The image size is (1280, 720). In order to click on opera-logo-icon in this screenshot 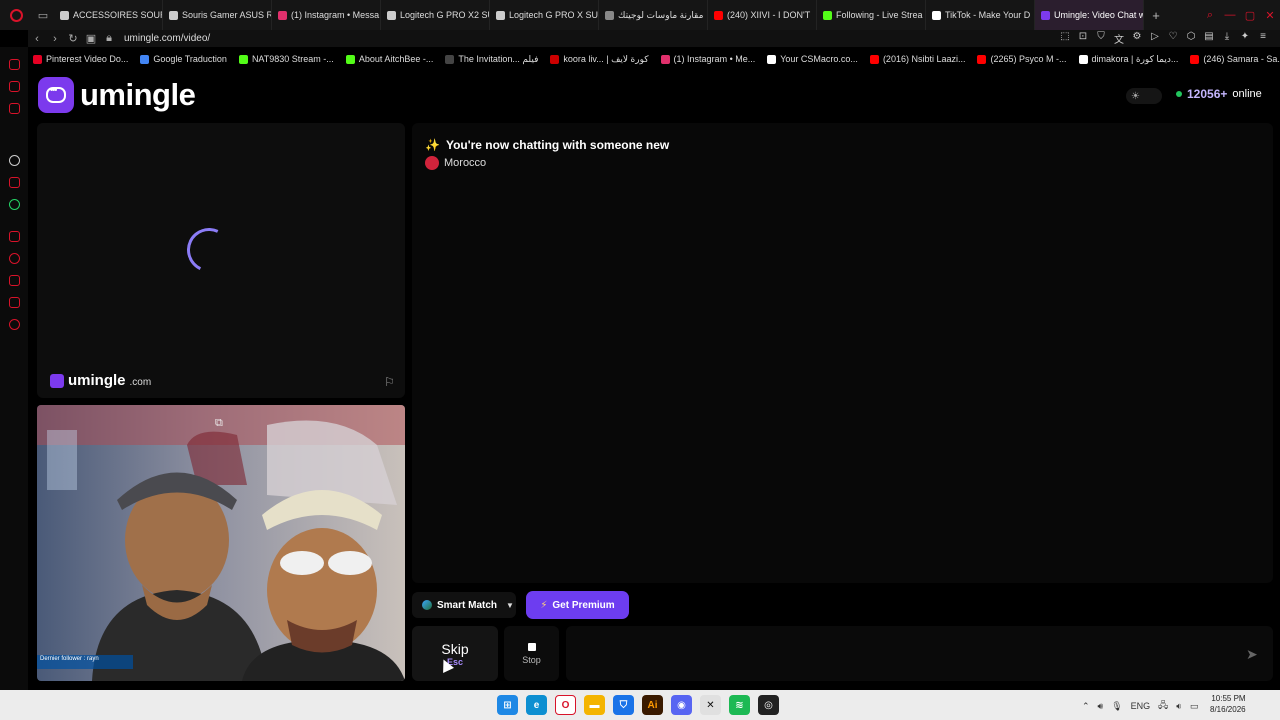, I will do `click(16, 15)`.